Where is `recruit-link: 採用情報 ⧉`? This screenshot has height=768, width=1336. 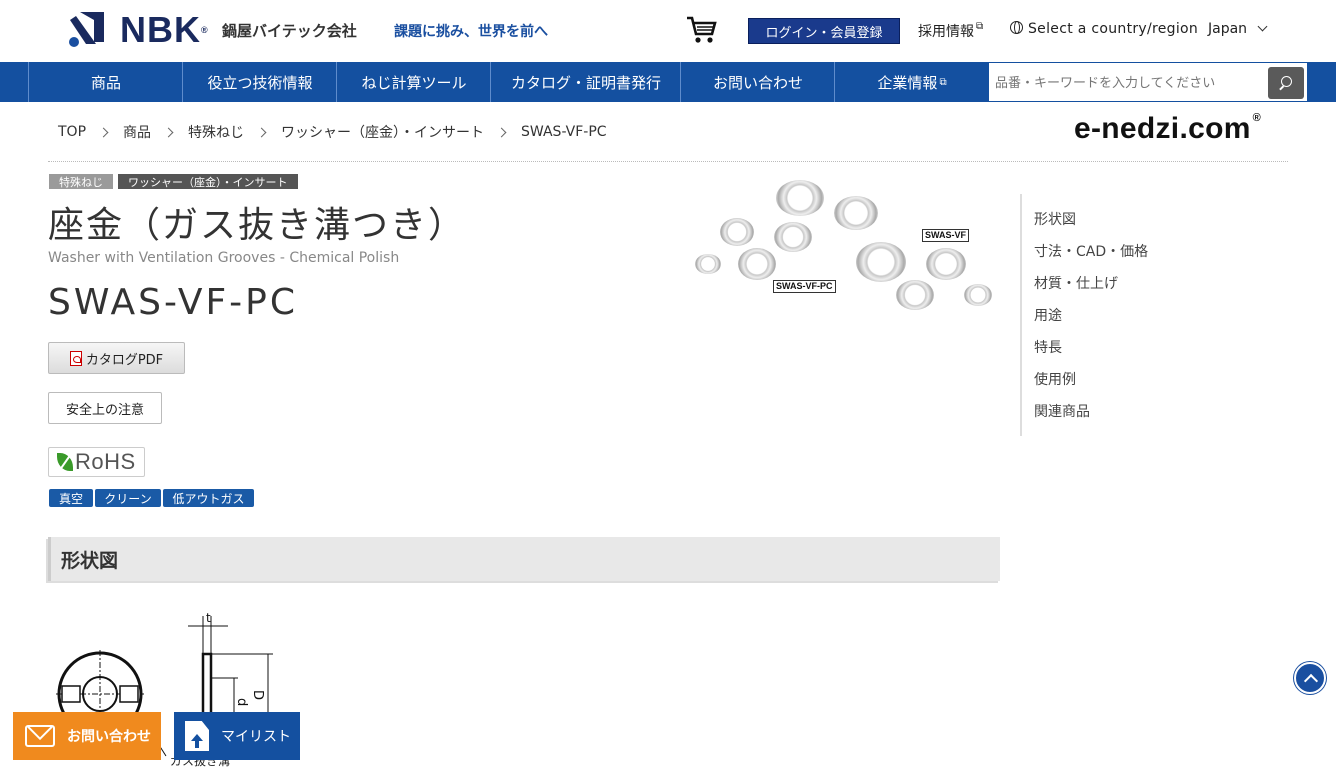 recruit-link: 採用情報 ⧉ is located at coordinates (950, 31).